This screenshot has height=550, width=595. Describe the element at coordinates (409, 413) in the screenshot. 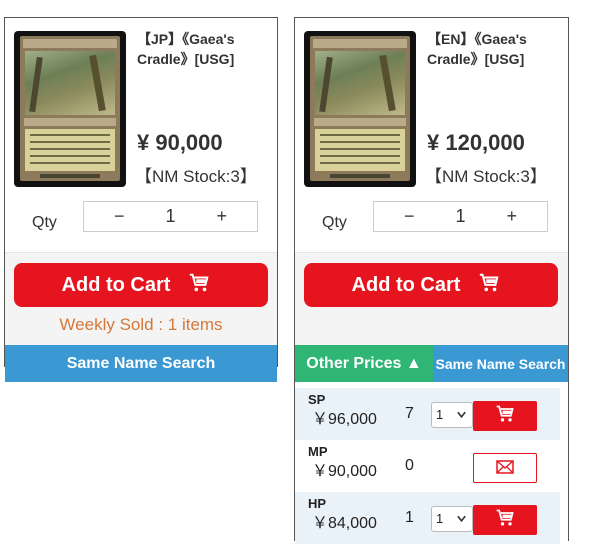

I see `stock-count: 7` at that location.